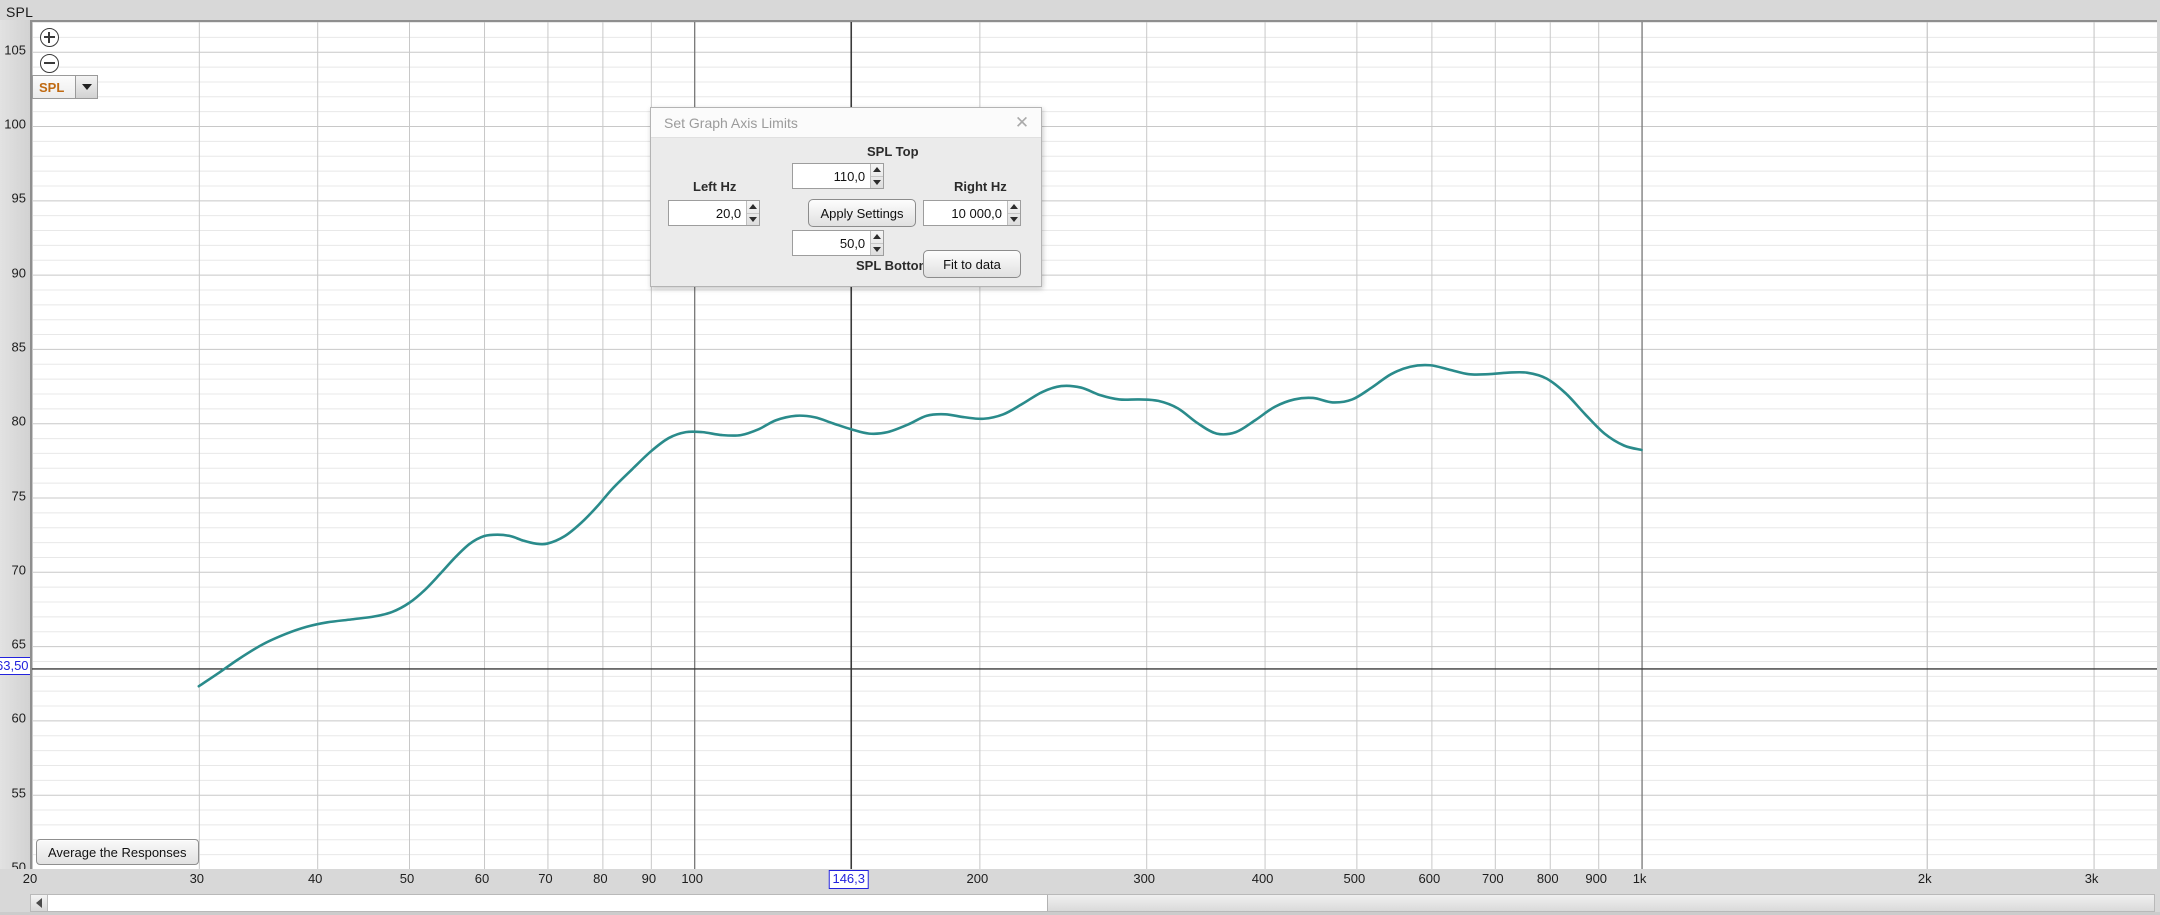  What do you see at coordinates (20, 12) in the screenshot?
I see `y-axis-title: SPL` at bounding box center [20, 12].